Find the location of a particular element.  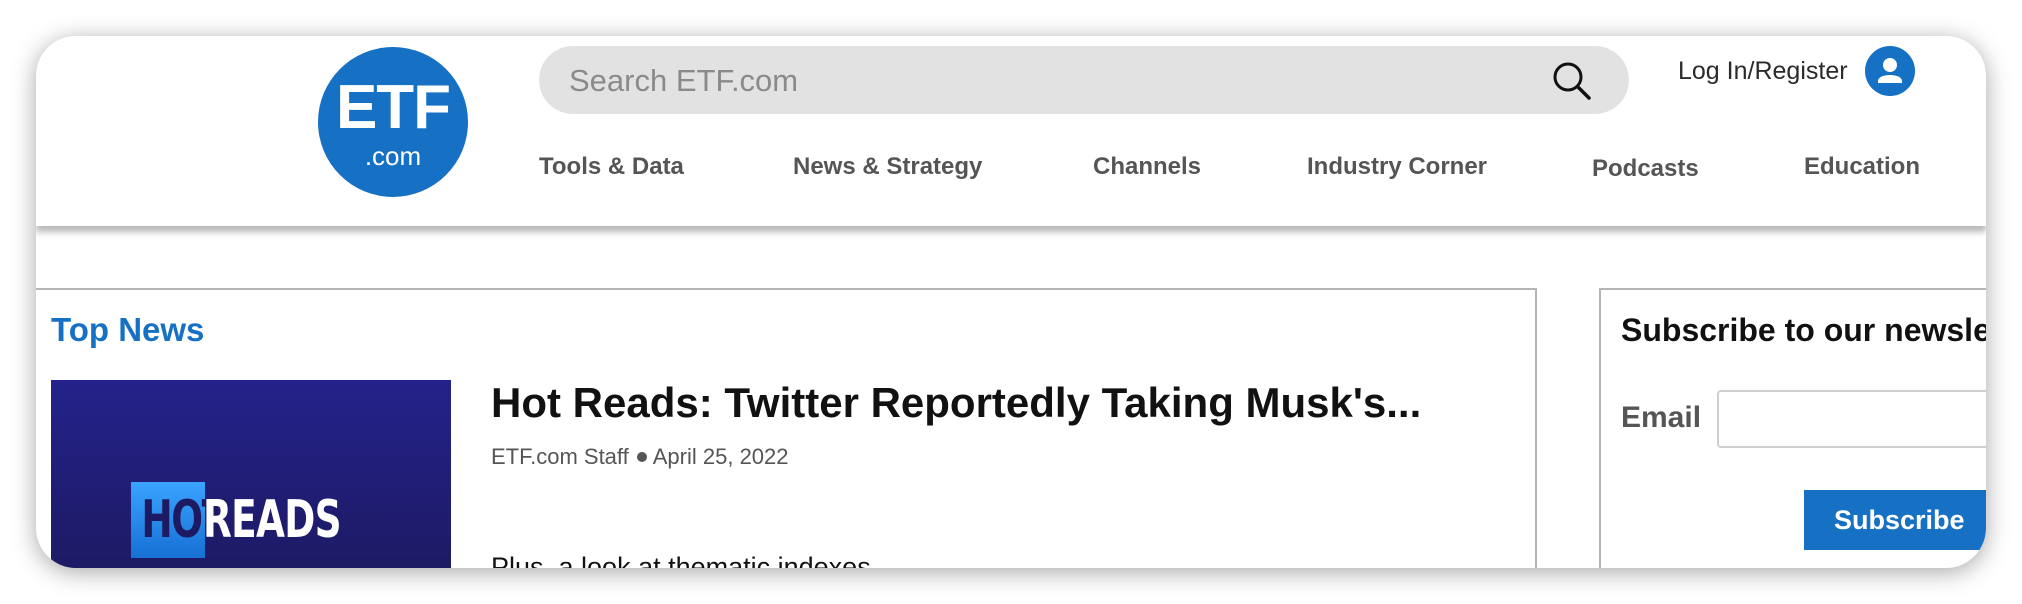

newsletter-title: Subscribe to our newsletter is located at coordinates (1803, 330).